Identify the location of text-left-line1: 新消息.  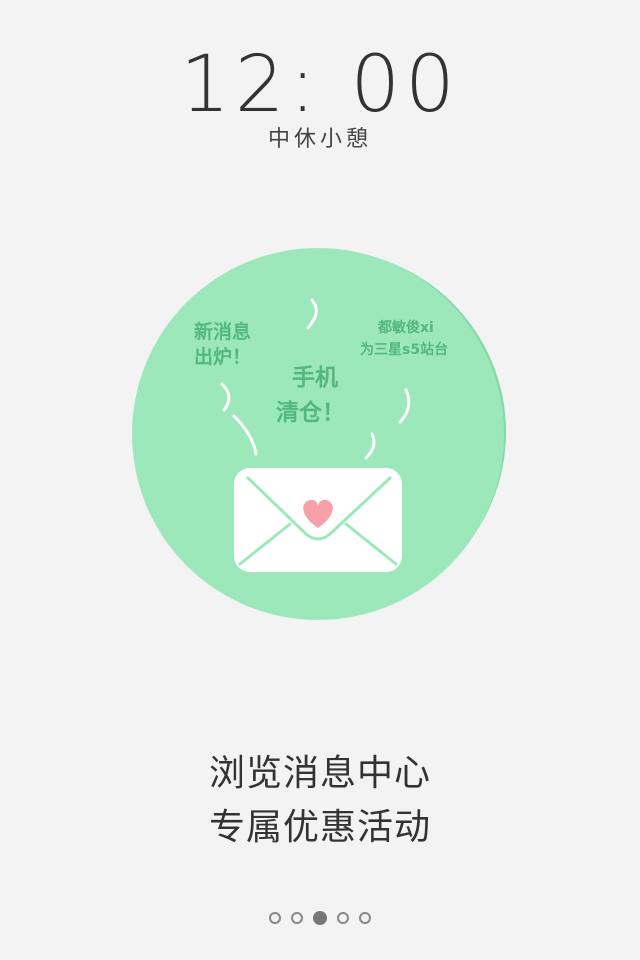
(222, 331).